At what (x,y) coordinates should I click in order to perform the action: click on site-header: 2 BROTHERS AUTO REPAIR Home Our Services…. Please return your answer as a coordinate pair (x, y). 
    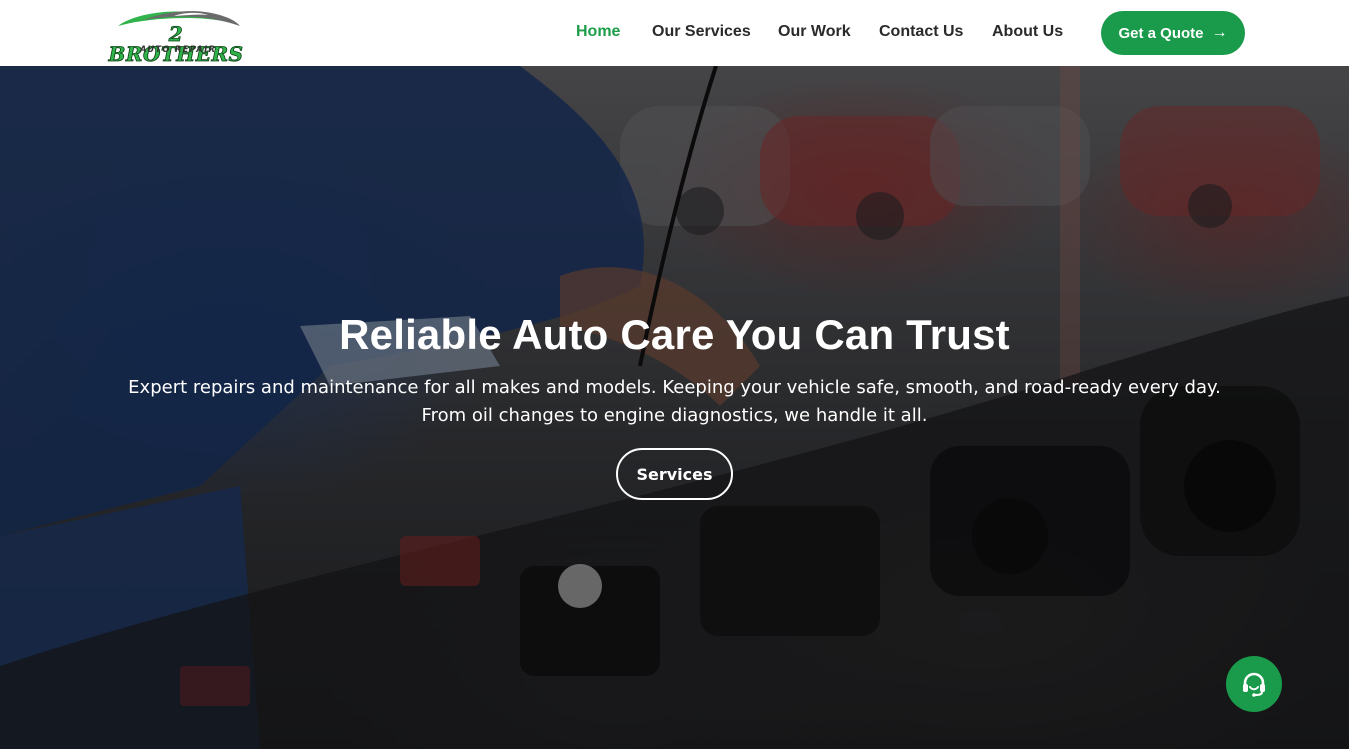
    Looking at the image, I should click on (674, 33).